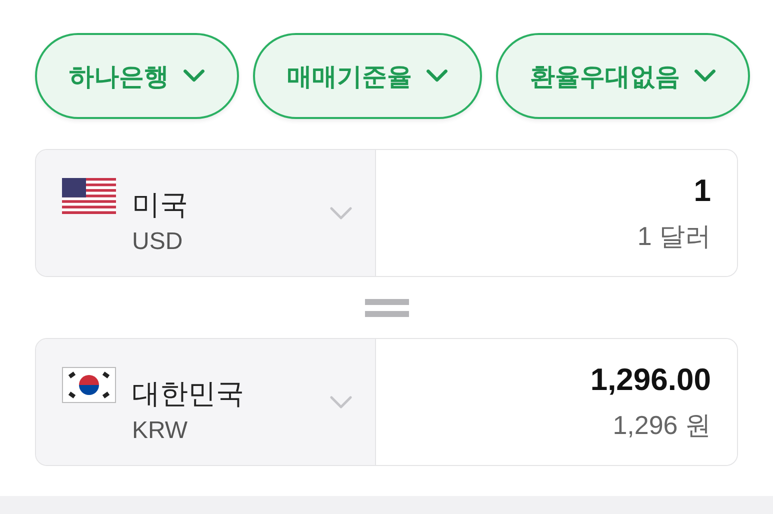 This screenshot has width=773, height=514. Describe the element at coordinates (160, 205) in the screenshot. I see `country-name: 미국` at that location.